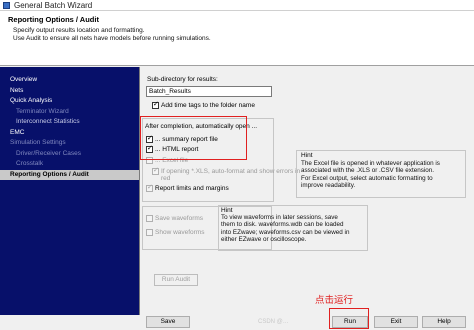  What do you see at coordinates (182, 79) in the screenshot?
I see `subdir-label: Sub-directory for results:` at bounding box center [182, 79].